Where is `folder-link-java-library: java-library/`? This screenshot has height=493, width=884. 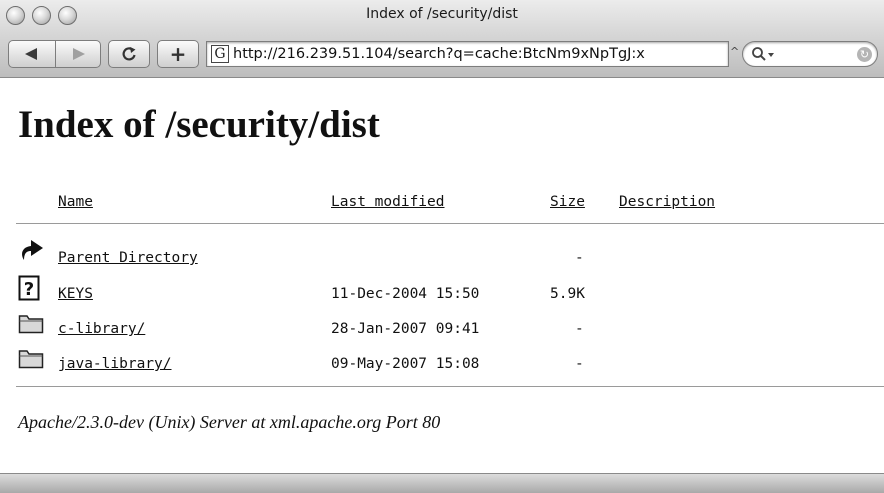
folder-link-java-library: java-library/ is located at coordinates (115, 364).